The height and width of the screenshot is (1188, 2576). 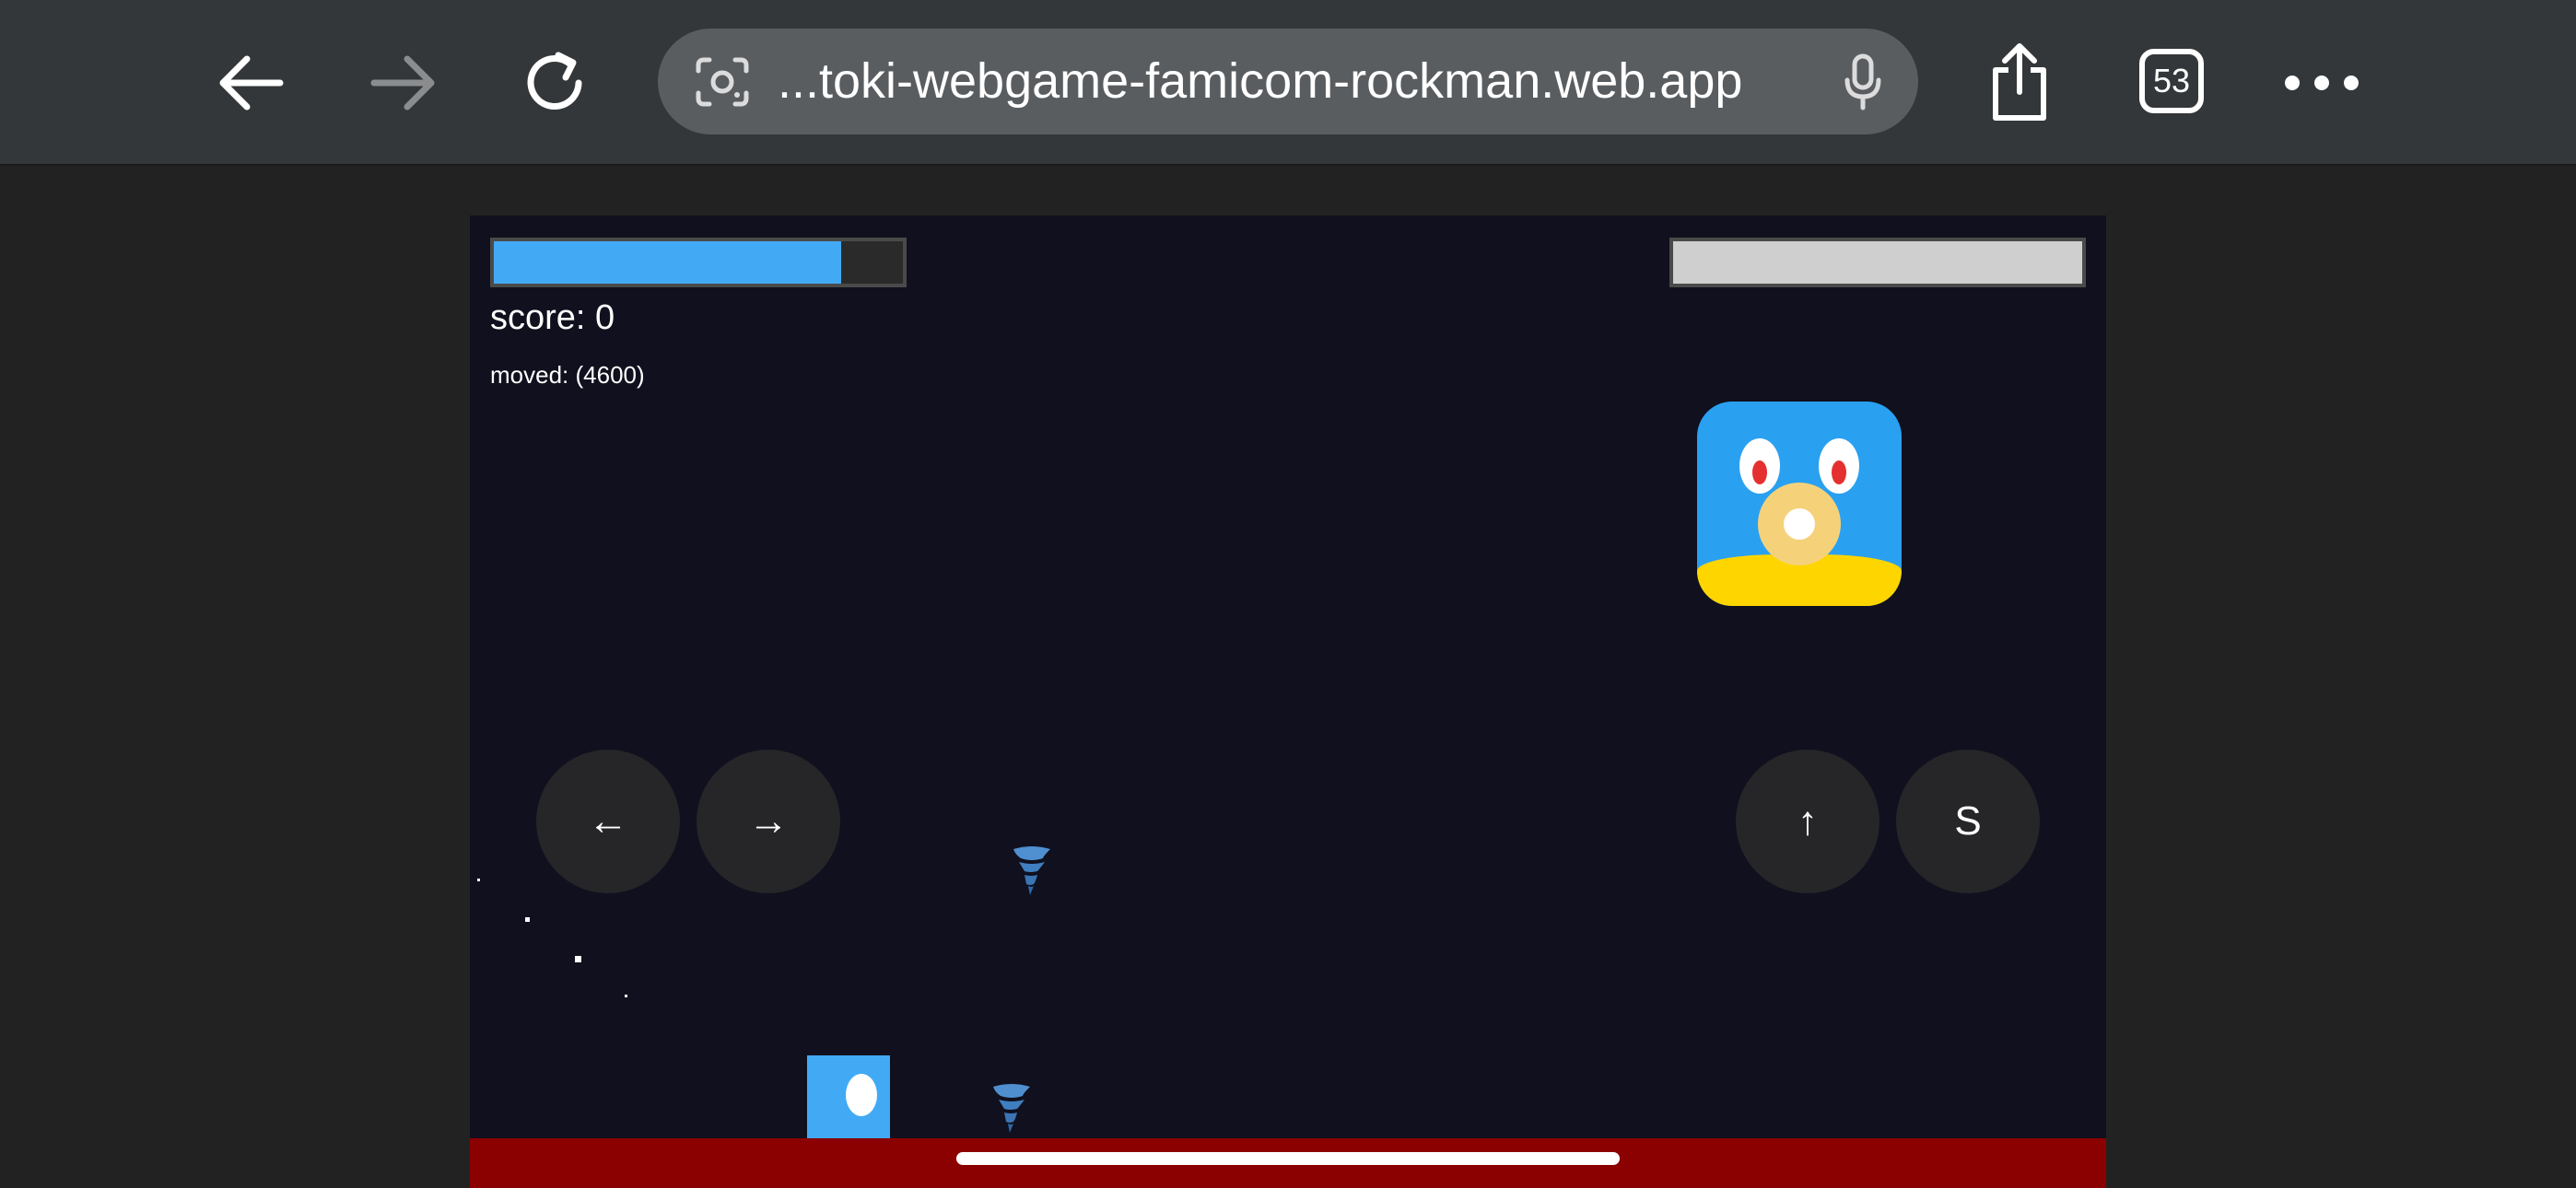 I want to click on player-character, so click(x=848, y=1096).